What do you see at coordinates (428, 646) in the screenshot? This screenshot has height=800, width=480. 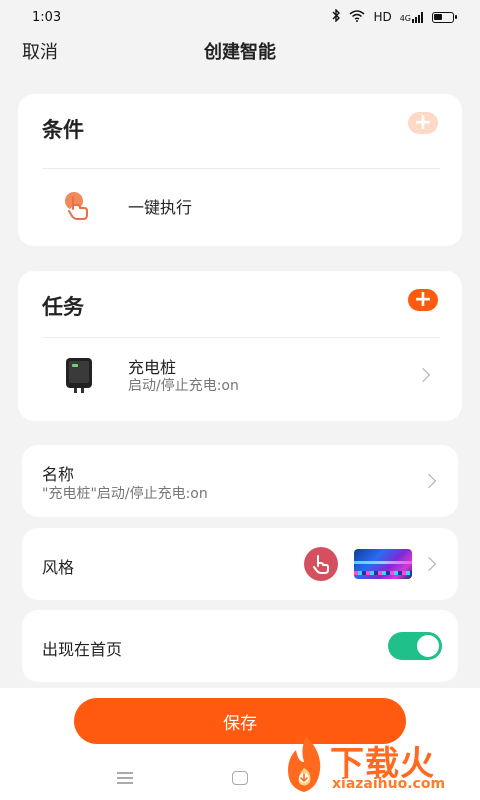 I see `toggle-knob` at bounding box center [428, 646].